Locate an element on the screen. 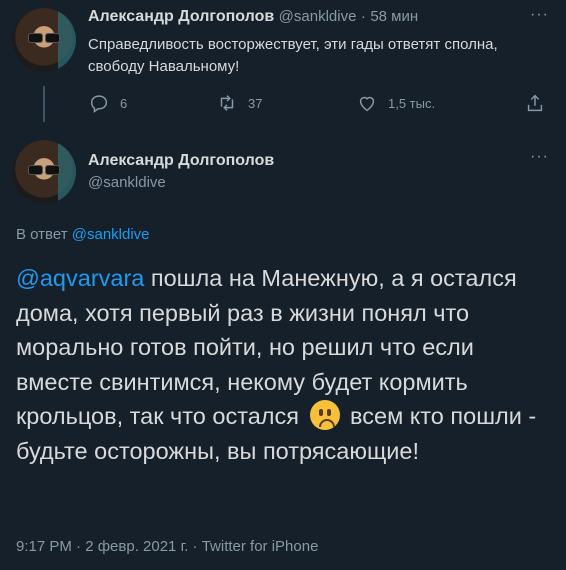  reply-to-link: @sankldive is located at coordinates (111, 234).